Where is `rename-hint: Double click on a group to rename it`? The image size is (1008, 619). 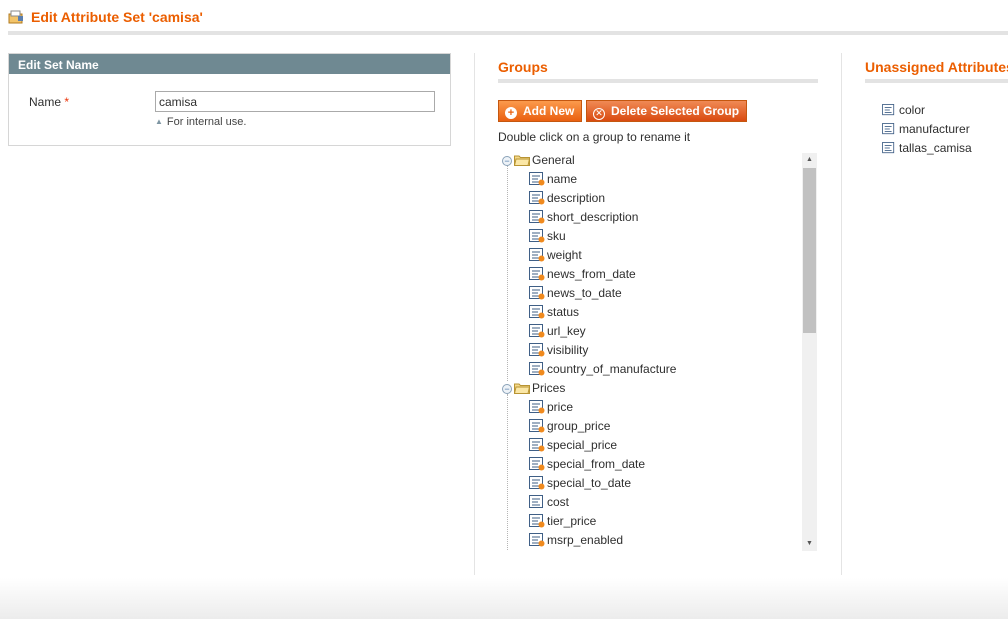
rename-hint: Double click on a group to rename it is located at coordinates (594, 137).